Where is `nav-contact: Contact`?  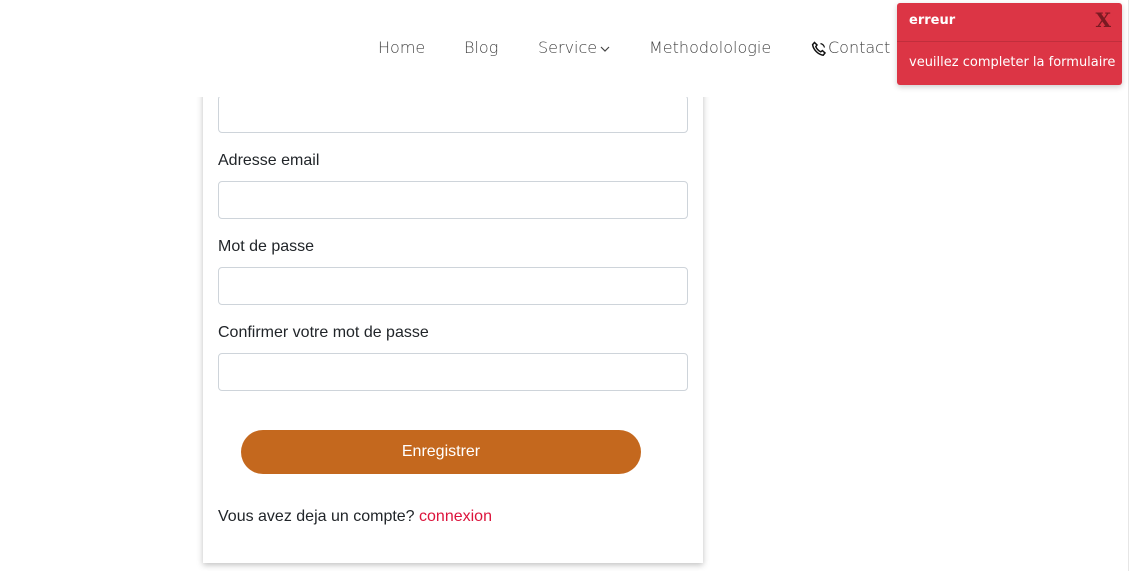
nav-contact: Contact is located at coordinates (850, 48).